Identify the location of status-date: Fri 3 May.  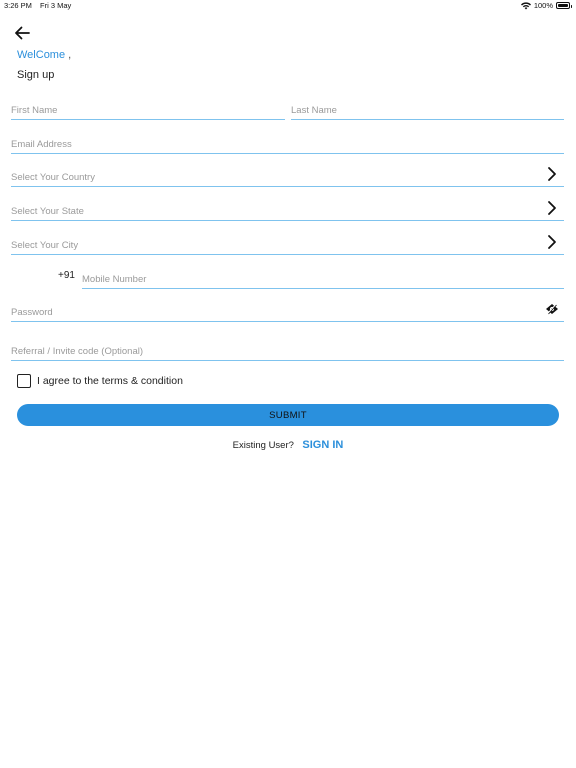
(56, 5).